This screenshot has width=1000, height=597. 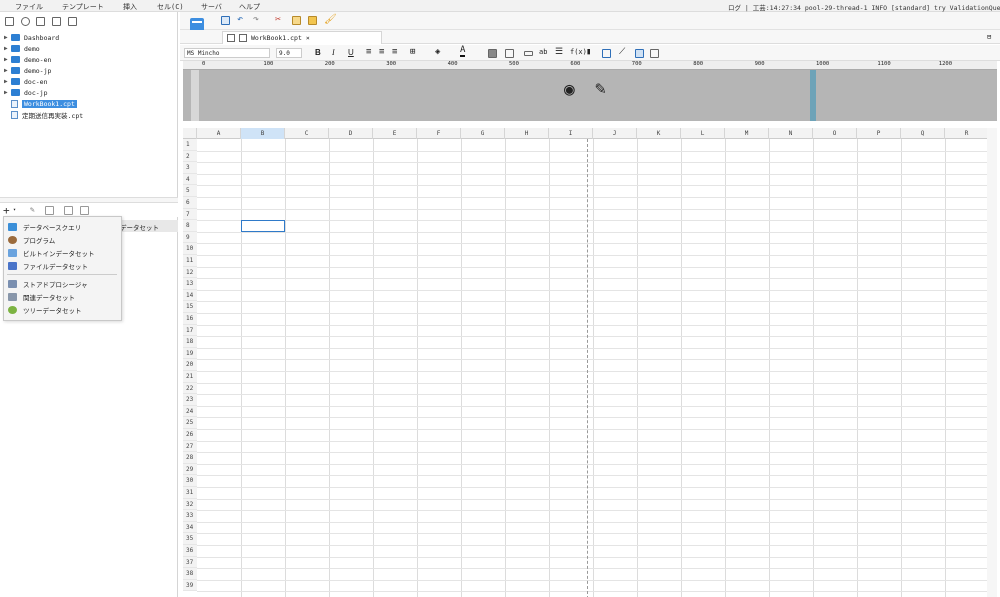 I want to click on row-header: 22, so click(x=190, y=388).